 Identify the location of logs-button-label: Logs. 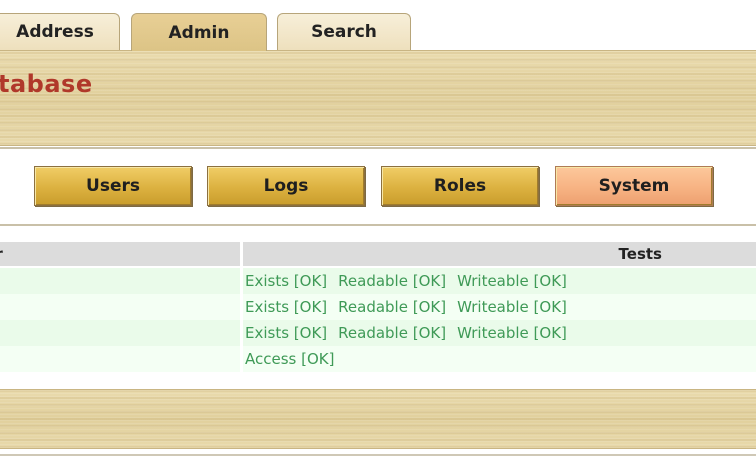
(286, 186).